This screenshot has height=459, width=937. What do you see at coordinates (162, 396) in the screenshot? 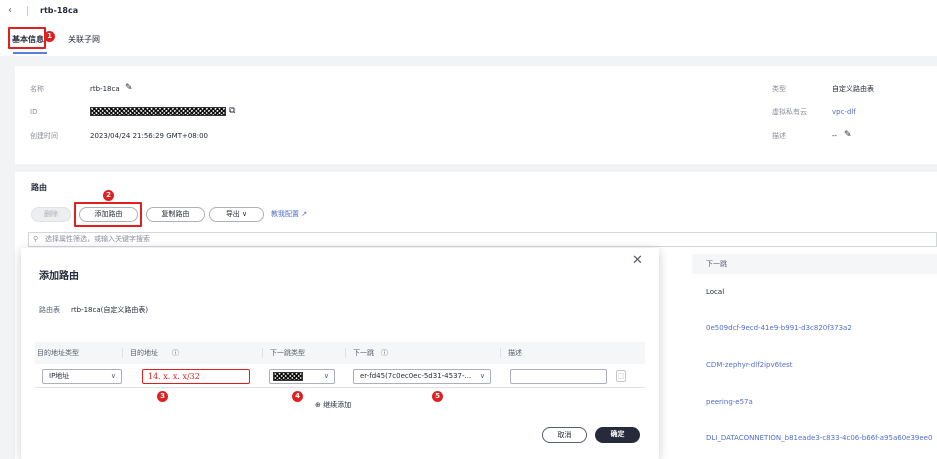
I see `step-badge: 3` at bounding box center [162, 396].